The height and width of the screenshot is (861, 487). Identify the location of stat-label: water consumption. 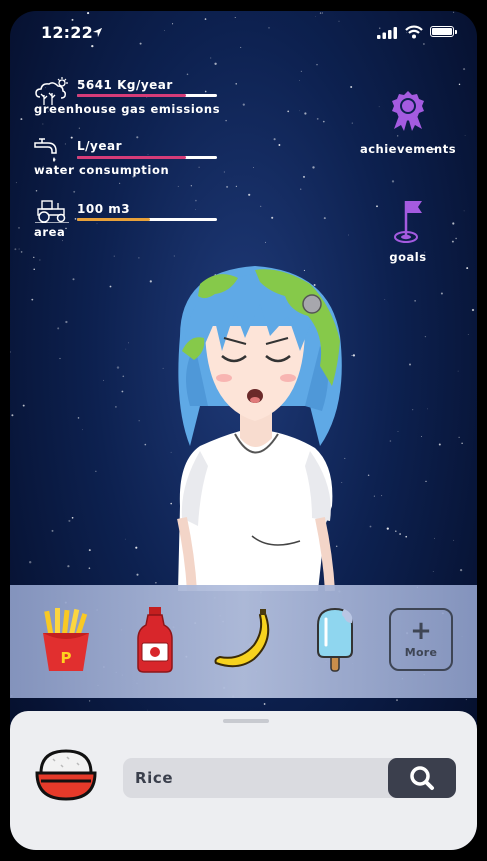
(102, 170).